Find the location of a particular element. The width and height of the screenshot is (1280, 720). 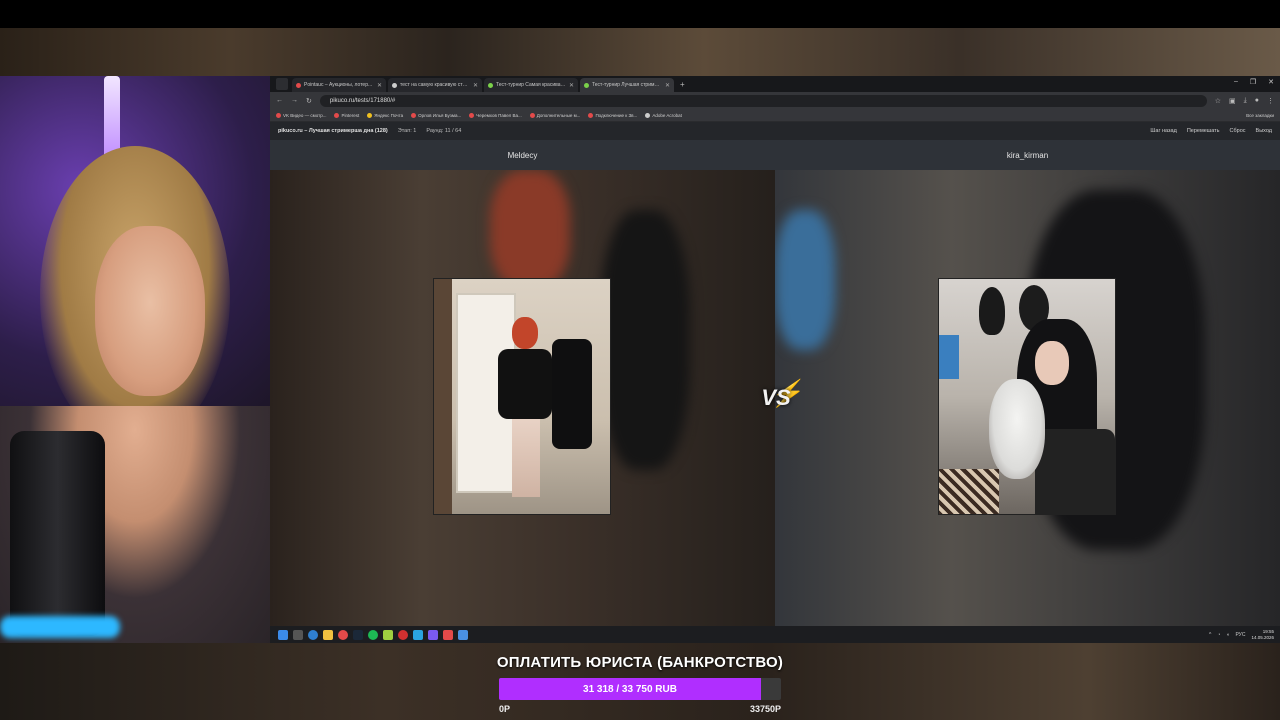

right-contestant-photo is located at coordinates (1027, 396).